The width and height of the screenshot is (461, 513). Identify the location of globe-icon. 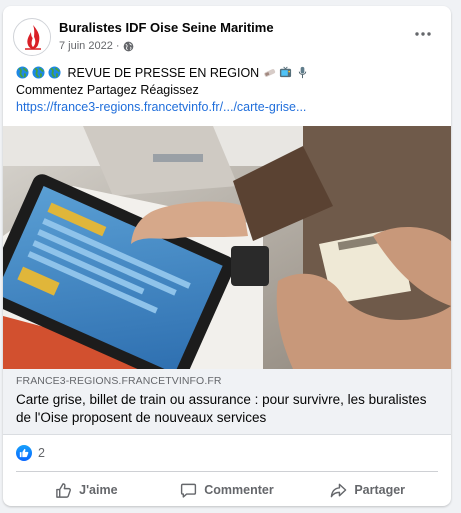
(128, 46).